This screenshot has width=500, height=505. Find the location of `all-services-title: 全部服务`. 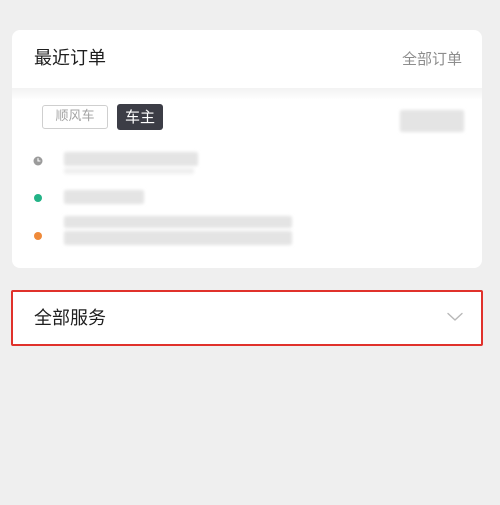

all-services-title: 全部服务 is located at coordinates (70, 318).